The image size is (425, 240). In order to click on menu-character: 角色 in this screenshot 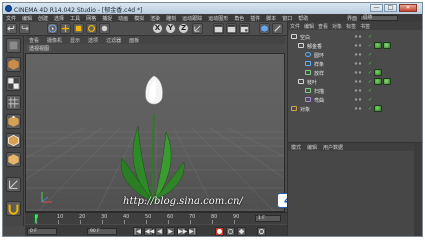, I will do `click(239, 18)`.